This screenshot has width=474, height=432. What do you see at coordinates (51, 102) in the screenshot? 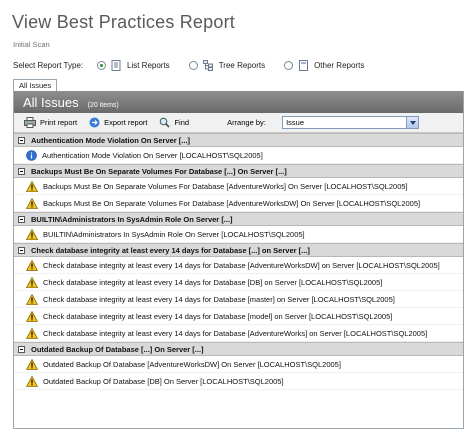
I see `banner-title: All Issues` at bounding box center [51, 102].